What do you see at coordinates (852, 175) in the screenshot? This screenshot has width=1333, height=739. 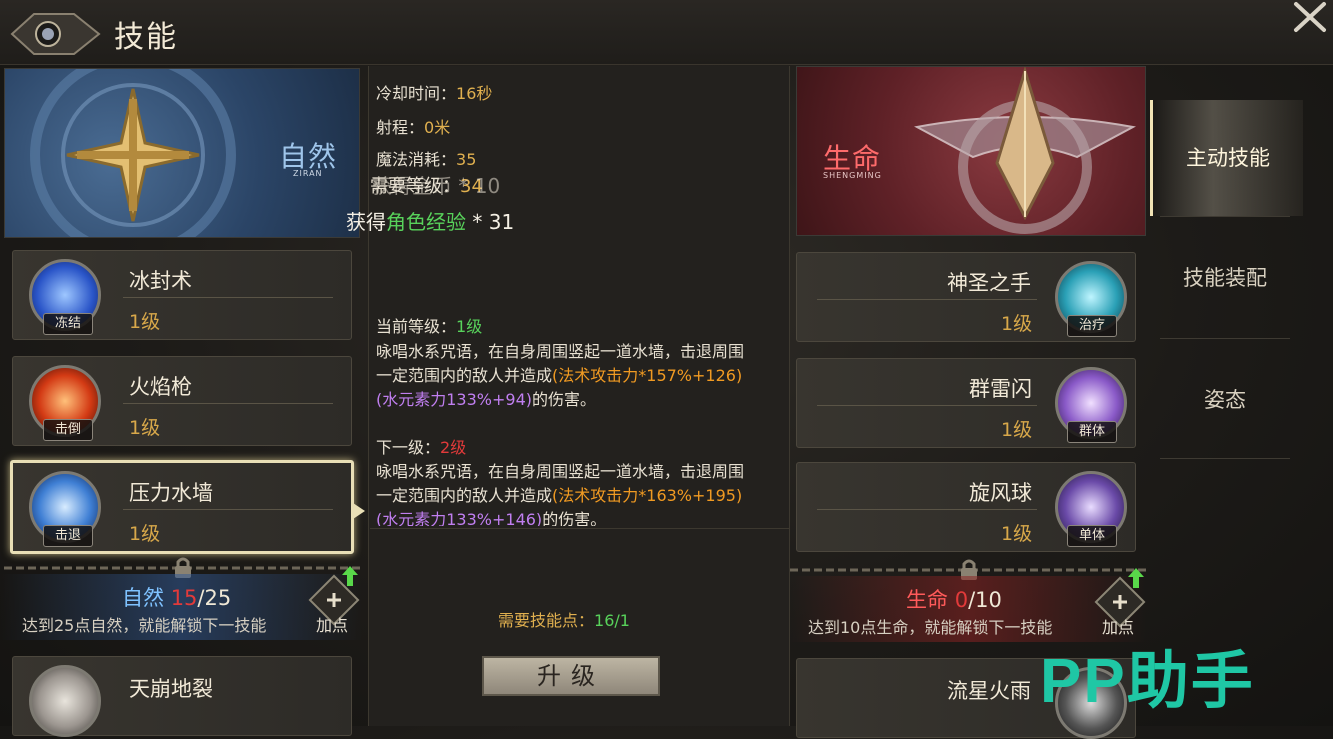 I see `life-school-sub: SHENGMING` at bounding box center [852, 175].